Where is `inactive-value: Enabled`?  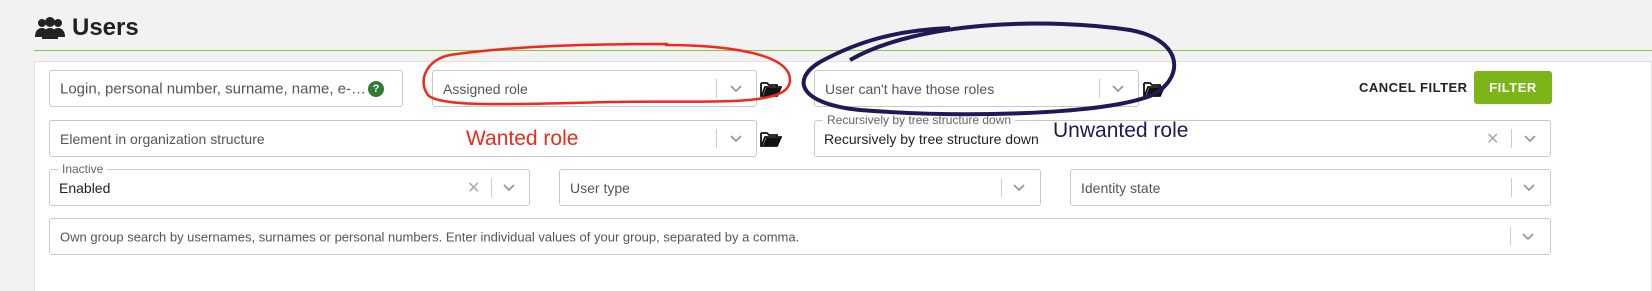
inactive-value: Enabled is located at coordinates (85, 187).